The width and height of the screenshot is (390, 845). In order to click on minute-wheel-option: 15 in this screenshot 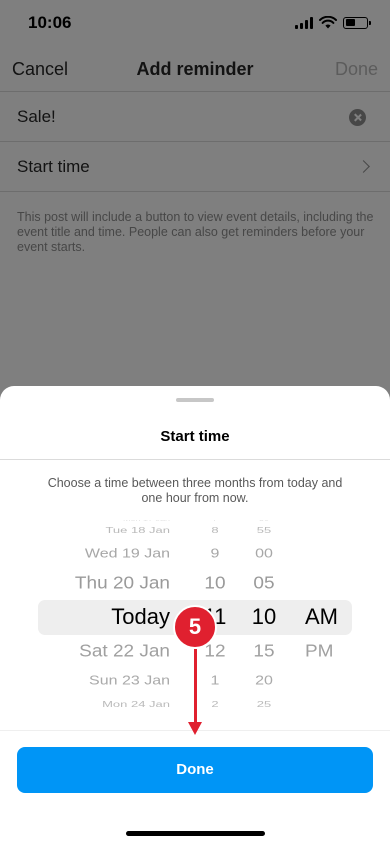, I will do `click(264, 651)`.